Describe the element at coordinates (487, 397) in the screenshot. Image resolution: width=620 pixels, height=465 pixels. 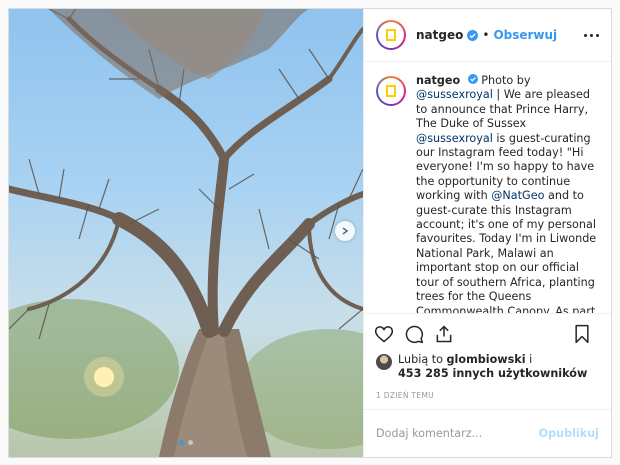
I see `post-timestamp: 1 DZIEŃ TEMU` at that location.